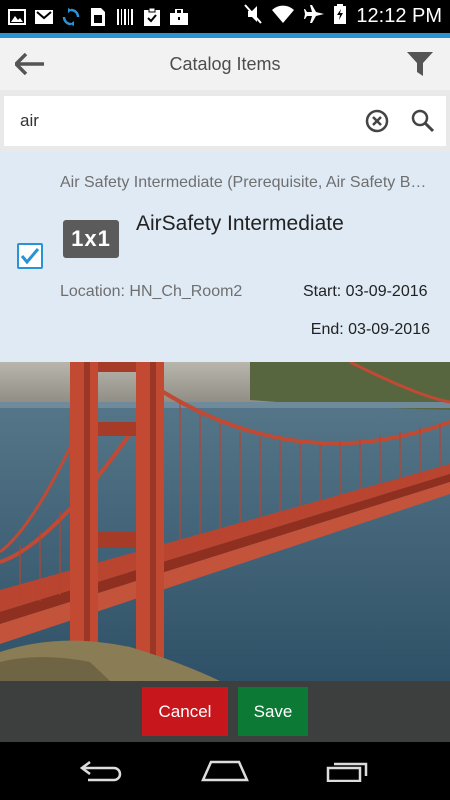 The width and height of the screenshot is (450, 800). I want to click on nav-home-button, so click(225, 771).